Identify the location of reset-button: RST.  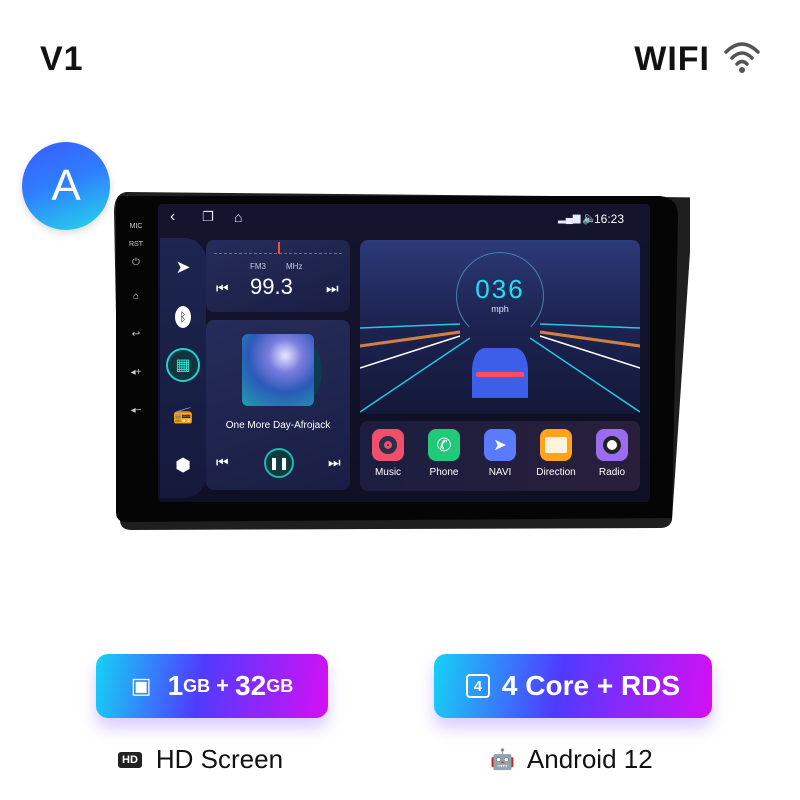
(136, 245).